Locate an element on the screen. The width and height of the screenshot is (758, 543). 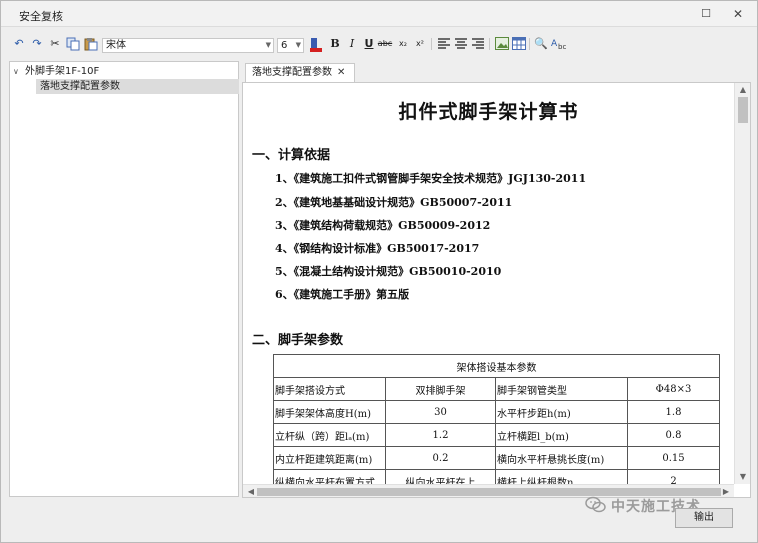
table-cell: 双排脚手架 is located at coordinates (440, 389).